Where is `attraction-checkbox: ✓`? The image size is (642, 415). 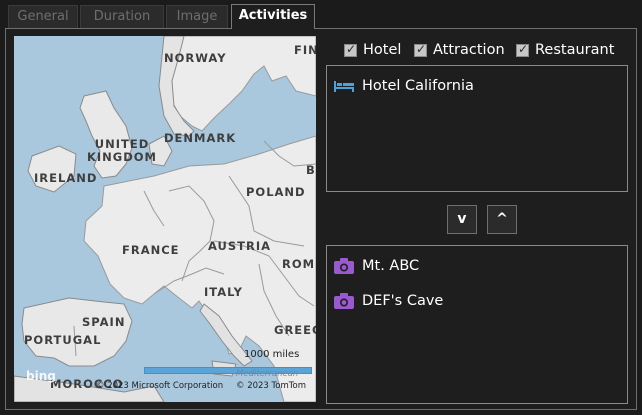 attraction-checkbox: ✓ is located at coordinates (420, 49).